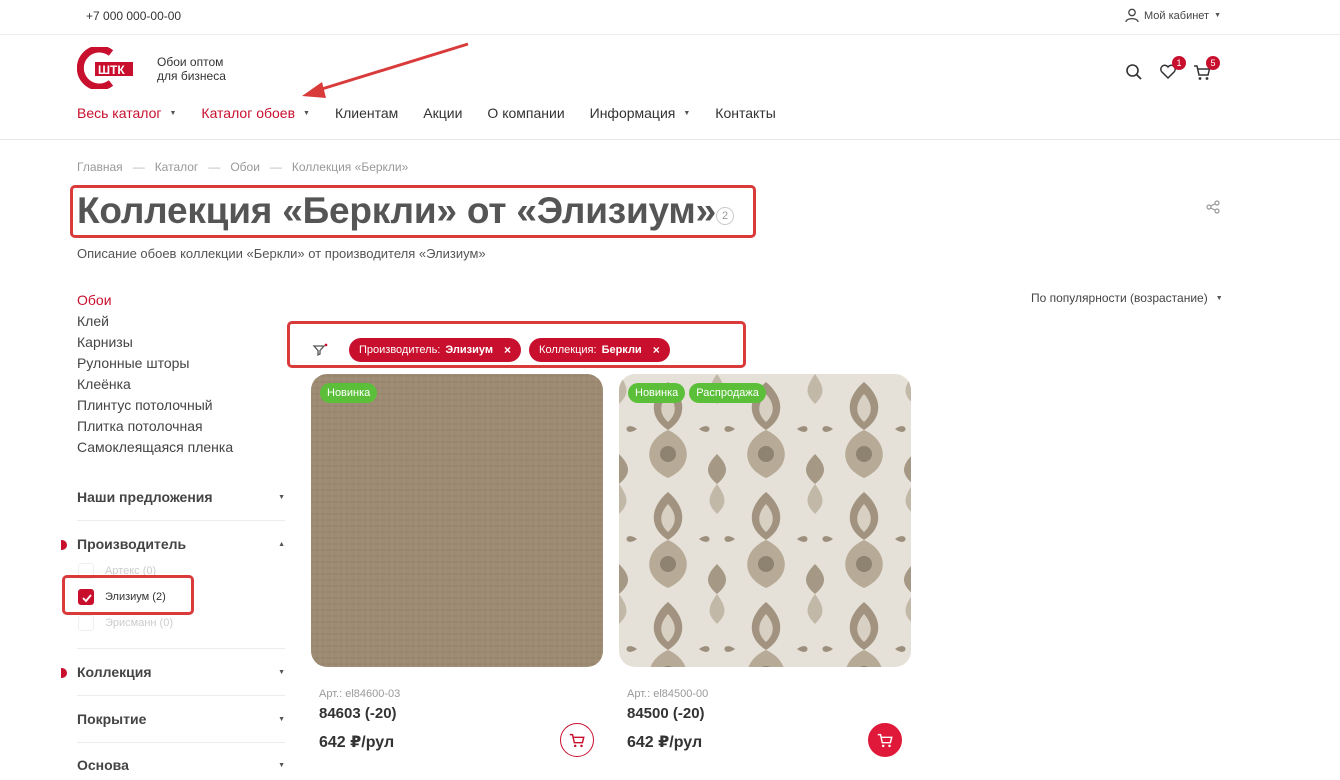 This screenshot has height=780, width=1340. What do you see at coordinates (697, 393) in the screenshot?
I see `product-tags: Новинка Распродажа` at bounding box center [697, 393].